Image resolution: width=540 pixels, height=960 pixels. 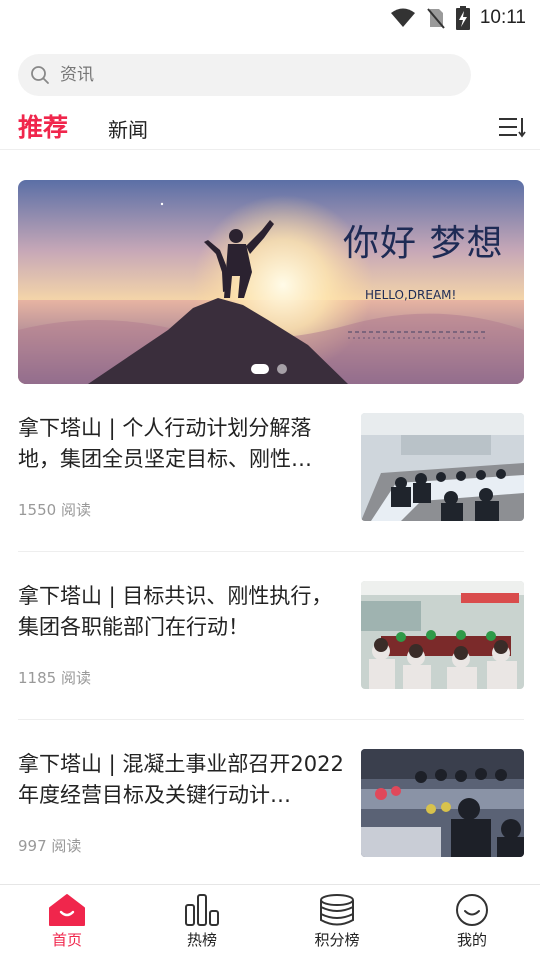 I want to click on nav-home-label: 首页, so click(x=66, y=940).